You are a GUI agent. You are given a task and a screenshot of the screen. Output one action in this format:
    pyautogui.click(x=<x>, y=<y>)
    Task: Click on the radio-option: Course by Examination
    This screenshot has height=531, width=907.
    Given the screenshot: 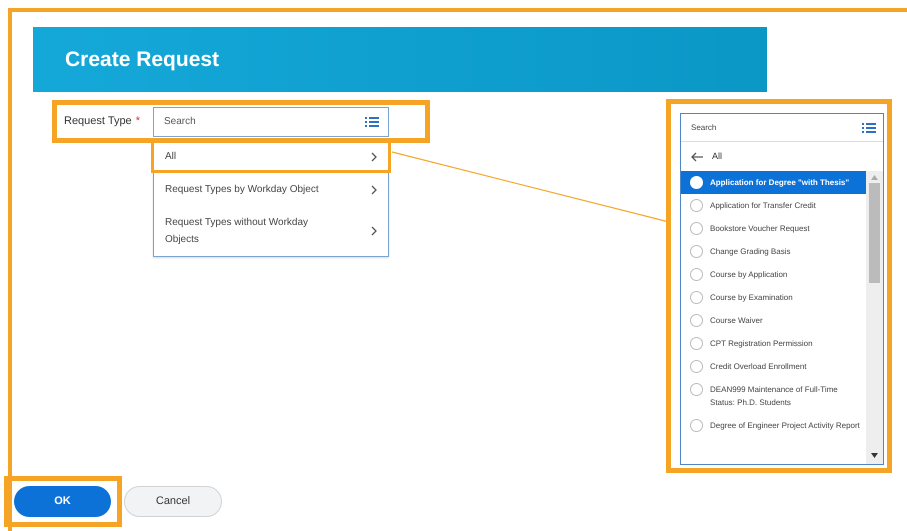 What is the action you would take?
    pyautogui.click(x=773, y=297)
    